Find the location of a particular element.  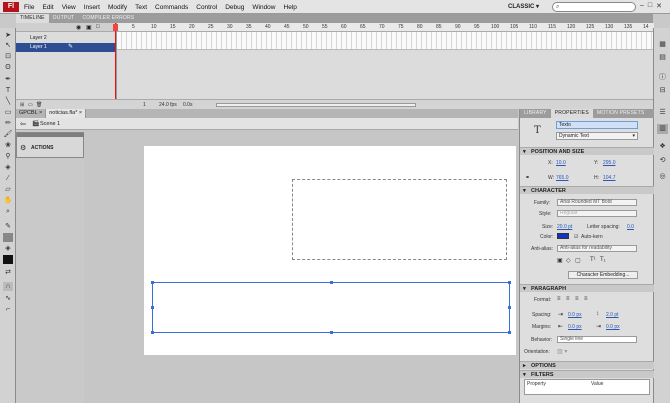

render-html-icon: ◇ is located at coordinates (568, 260).